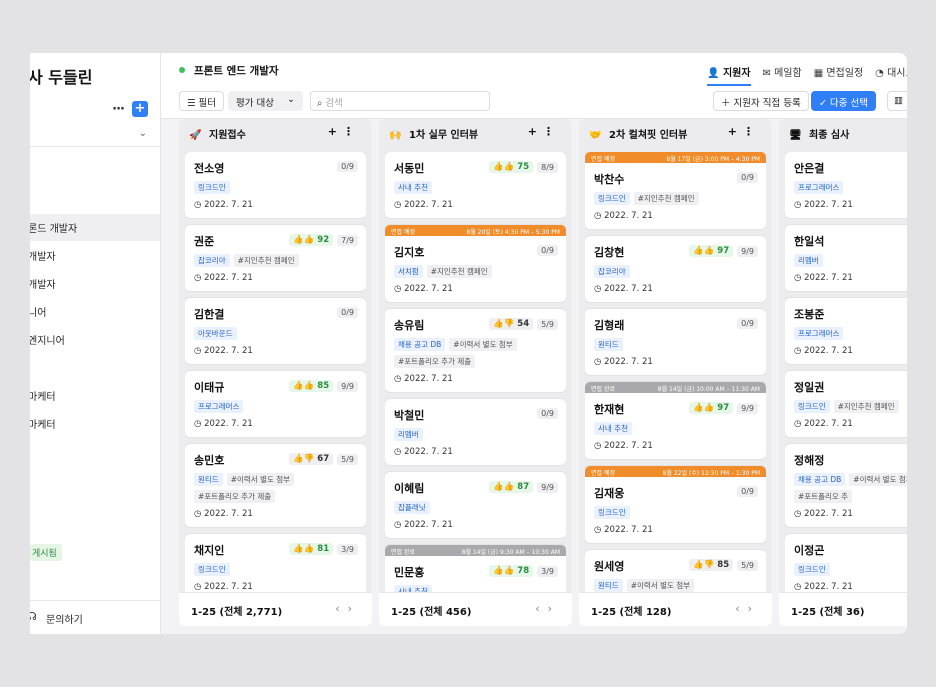 The width and height of the screenshot is (936, 687). Describe the element at coordinates (202, 101) in the screenshot. I see `filter-button: ☰ 필터` at that location.